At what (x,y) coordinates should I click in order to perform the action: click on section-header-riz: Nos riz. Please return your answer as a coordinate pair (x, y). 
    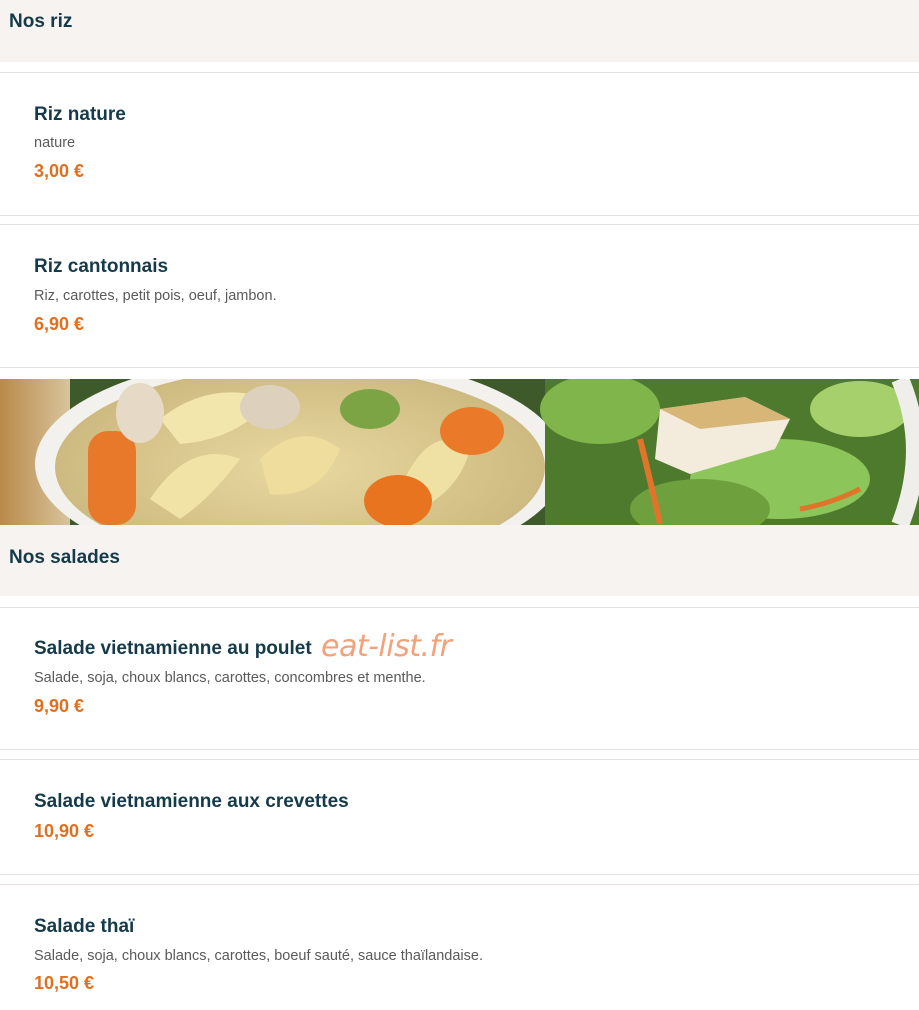
    Looking at the image, I should click on (459, 31).